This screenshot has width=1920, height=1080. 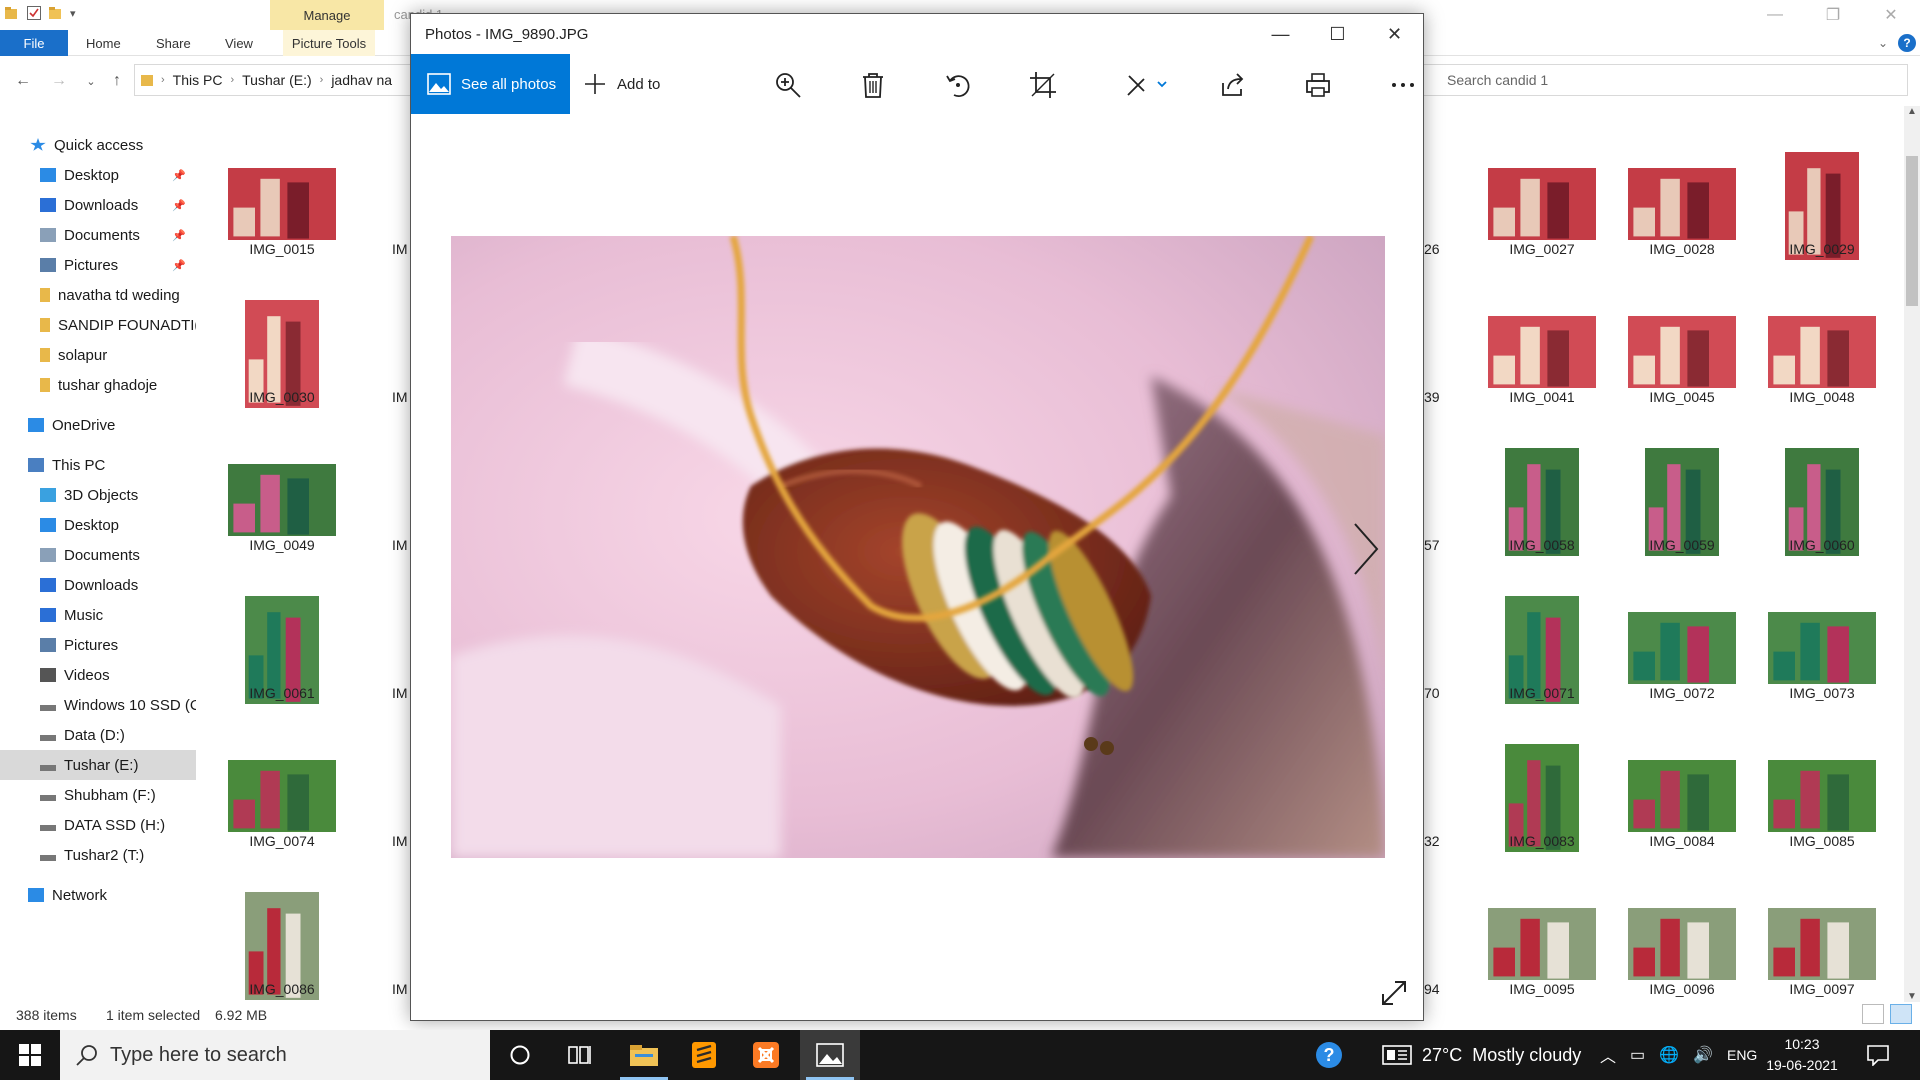 What do you see at coordinates (98, 425) in the screenshot?
I see `sidebar-item-onedrive: OneDrive` at bounding box center [98, 425].